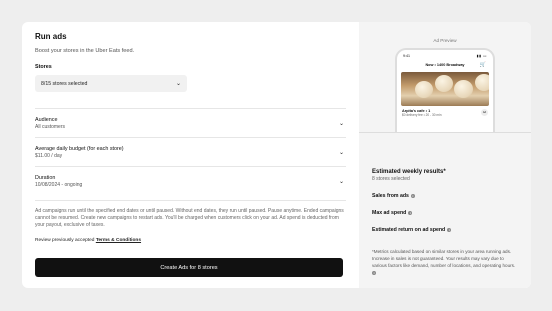  I want to click on preview-divider, so click(445, 132).